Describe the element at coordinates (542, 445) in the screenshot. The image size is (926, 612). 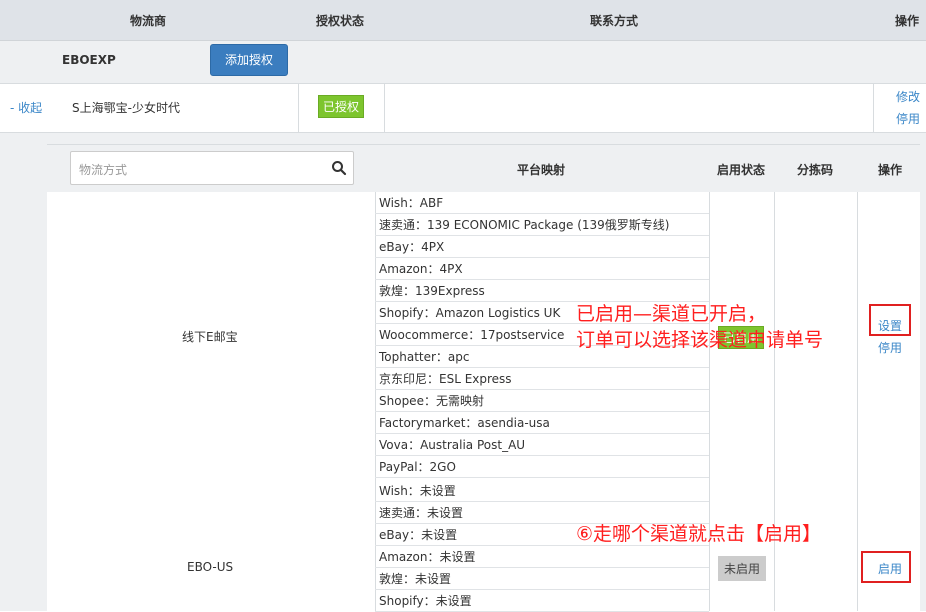
I see `mapping-item: Vova：Australia Post_AU` at that location.